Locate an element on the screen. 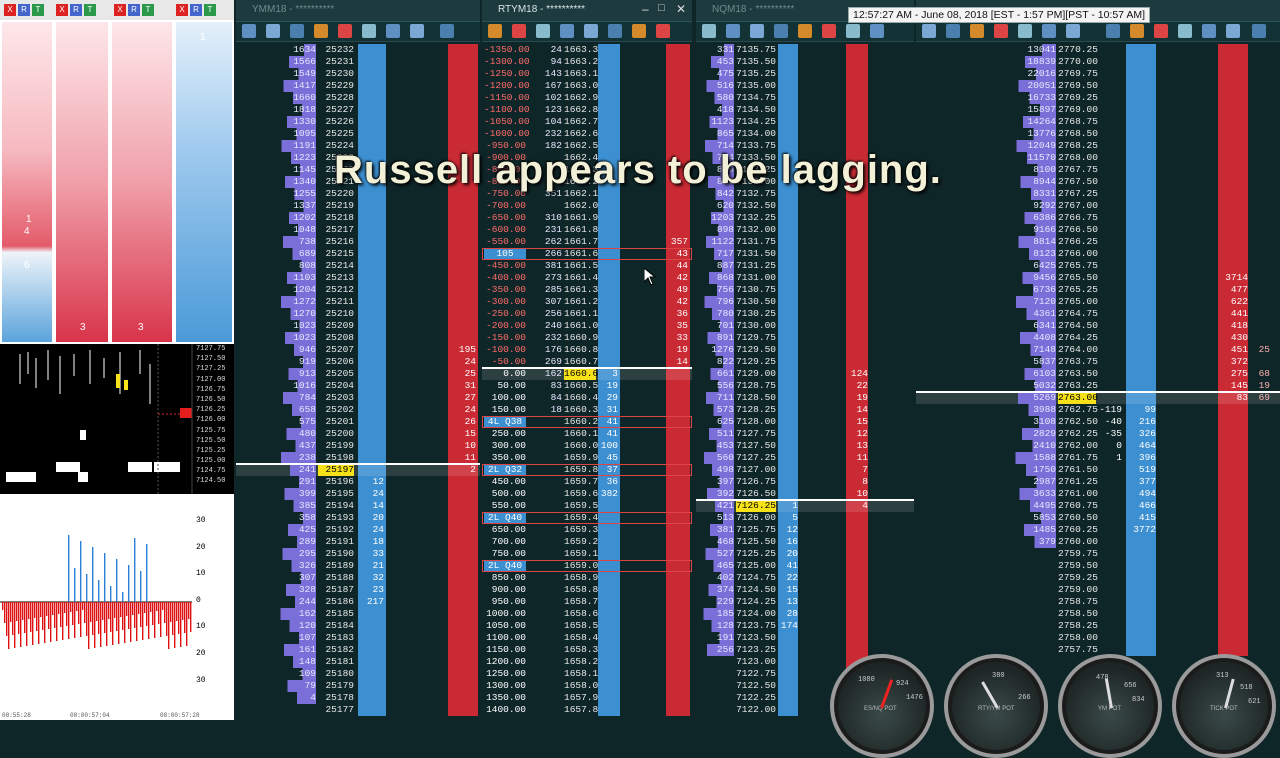 The height and width of the screenshot is (758, 1280). price-cell: 7126.75 is located at coordinates (756, 481).